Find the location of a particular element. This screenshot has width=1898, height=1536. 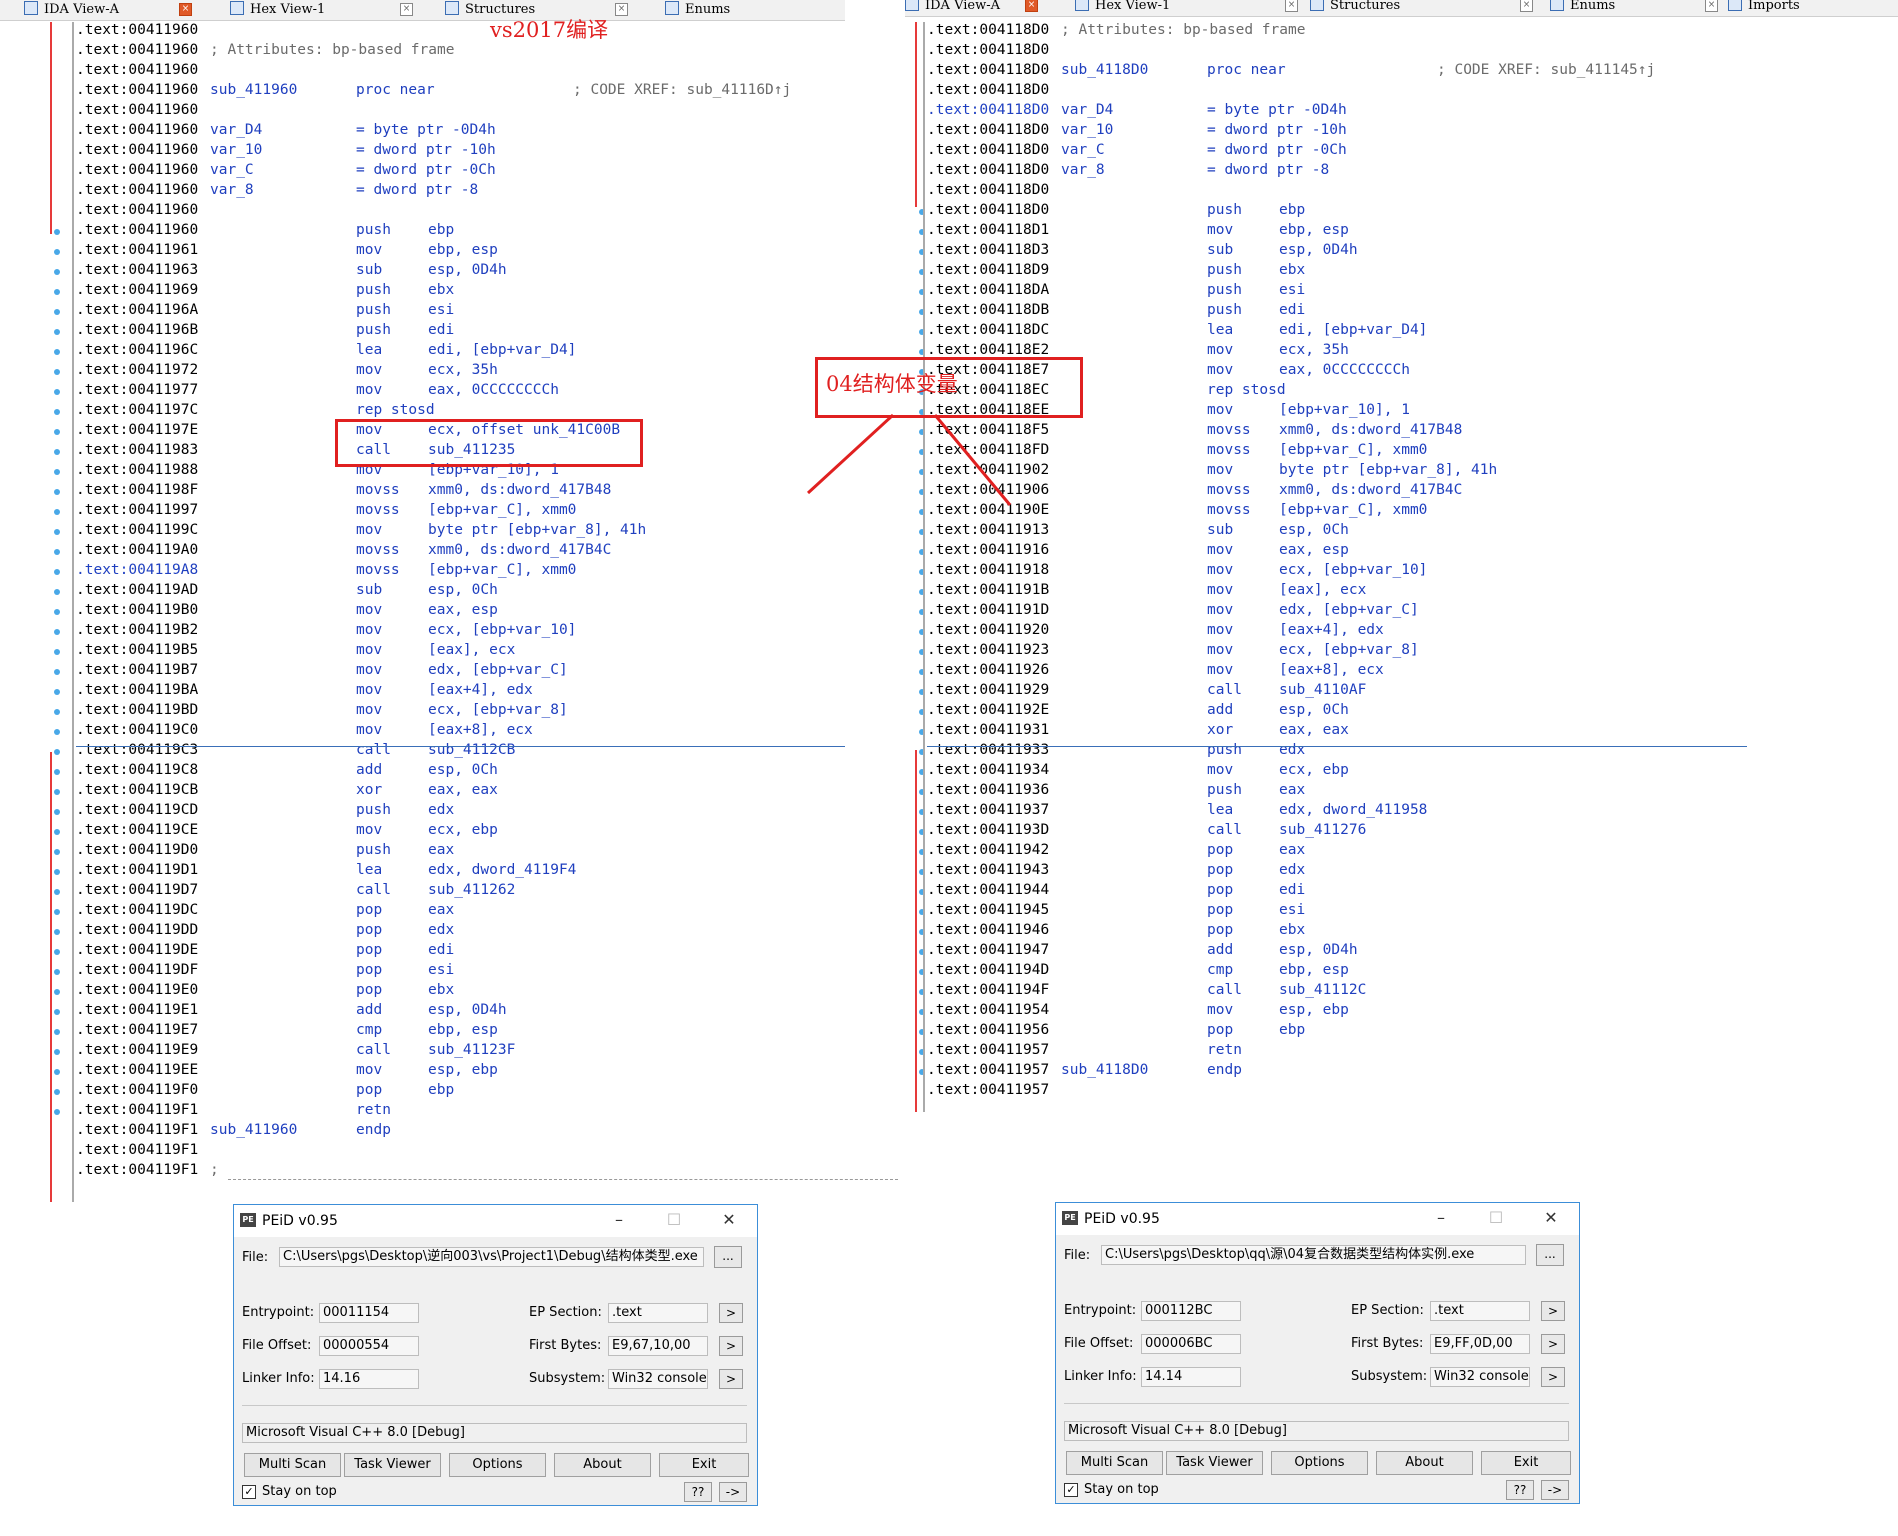

file-offset-field: 000006BC is located at coordinates (1191, 1344).